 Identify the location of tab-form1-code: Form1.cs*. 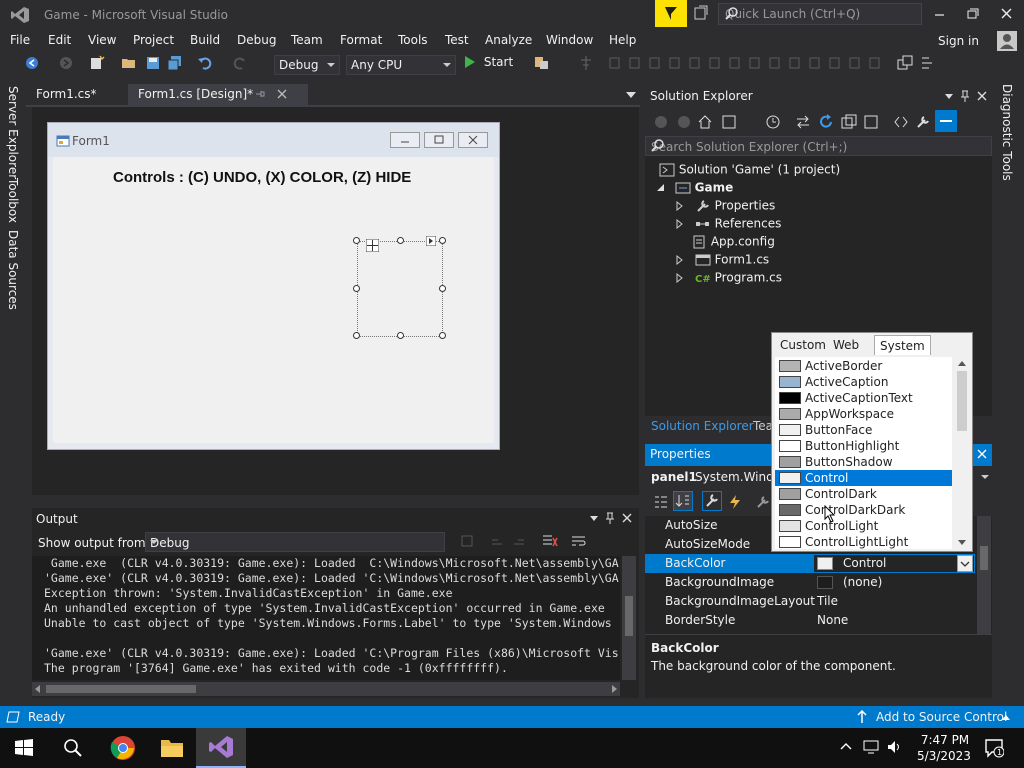
(76, 95).